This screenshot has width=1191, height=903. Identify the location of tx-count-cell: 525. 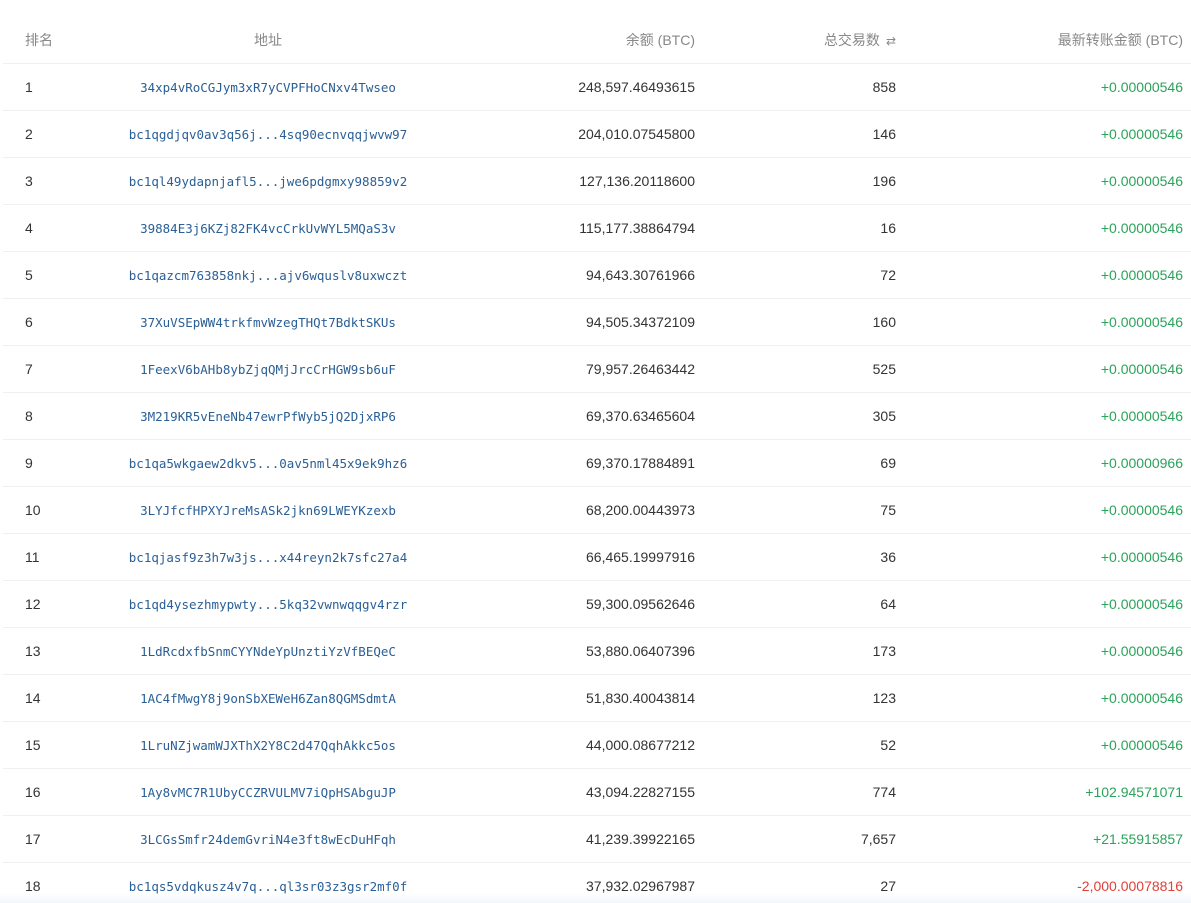
(884, 369).